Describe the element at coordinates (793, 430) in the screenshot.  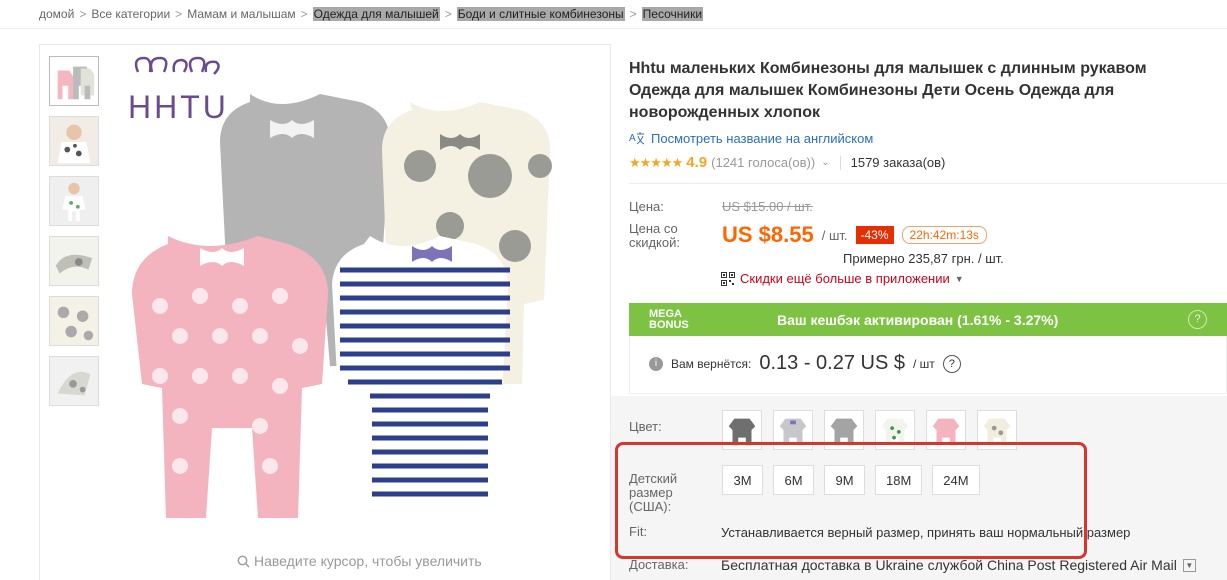
I see `color-swatch-grey-white` at that location.